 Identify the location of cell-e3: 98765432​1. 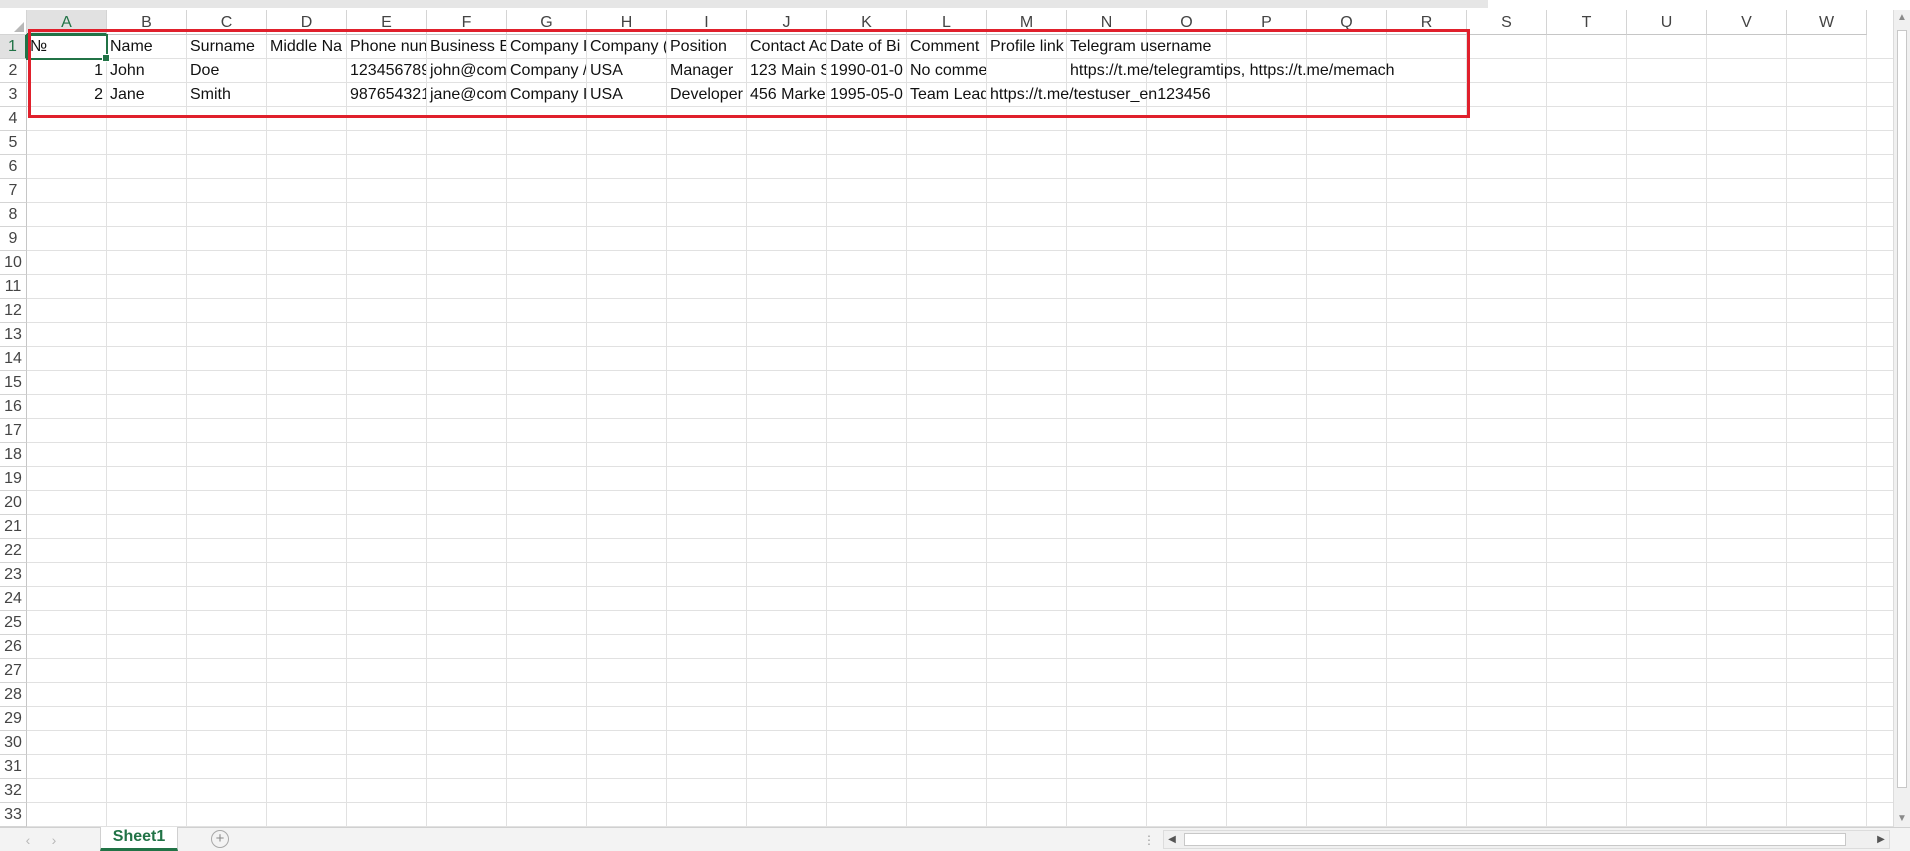
(387, 95).